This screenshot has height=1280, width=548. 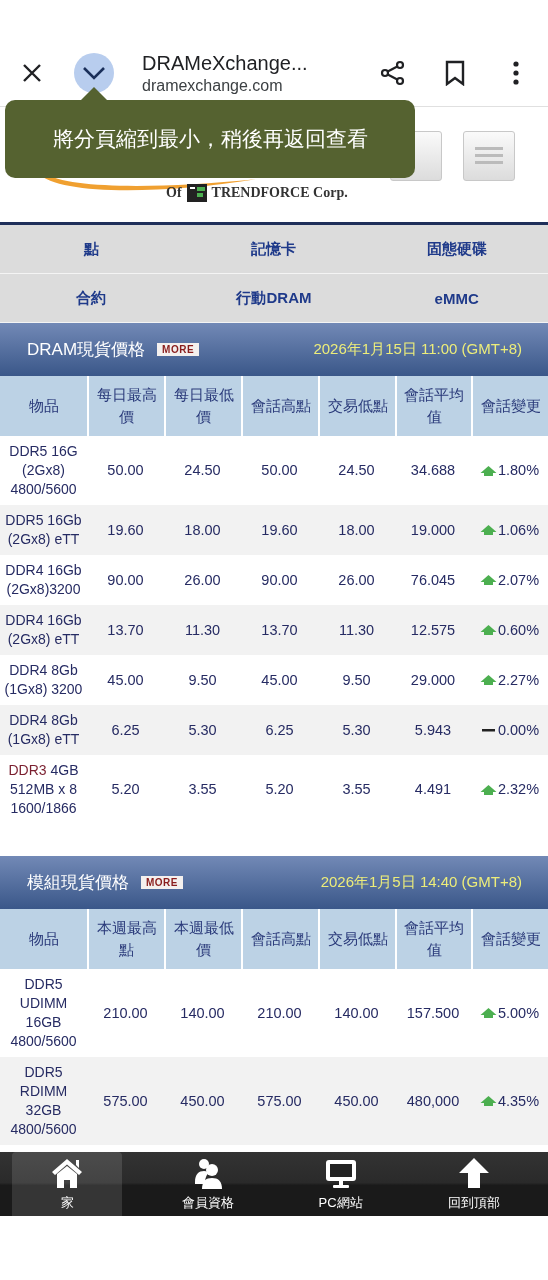 What do you see at coordinates (43, 1101) in the screenshot?
I see `table-cell: DDR5 RDIMM 32GB 4800/5600` at bounding box center [43, 1101].